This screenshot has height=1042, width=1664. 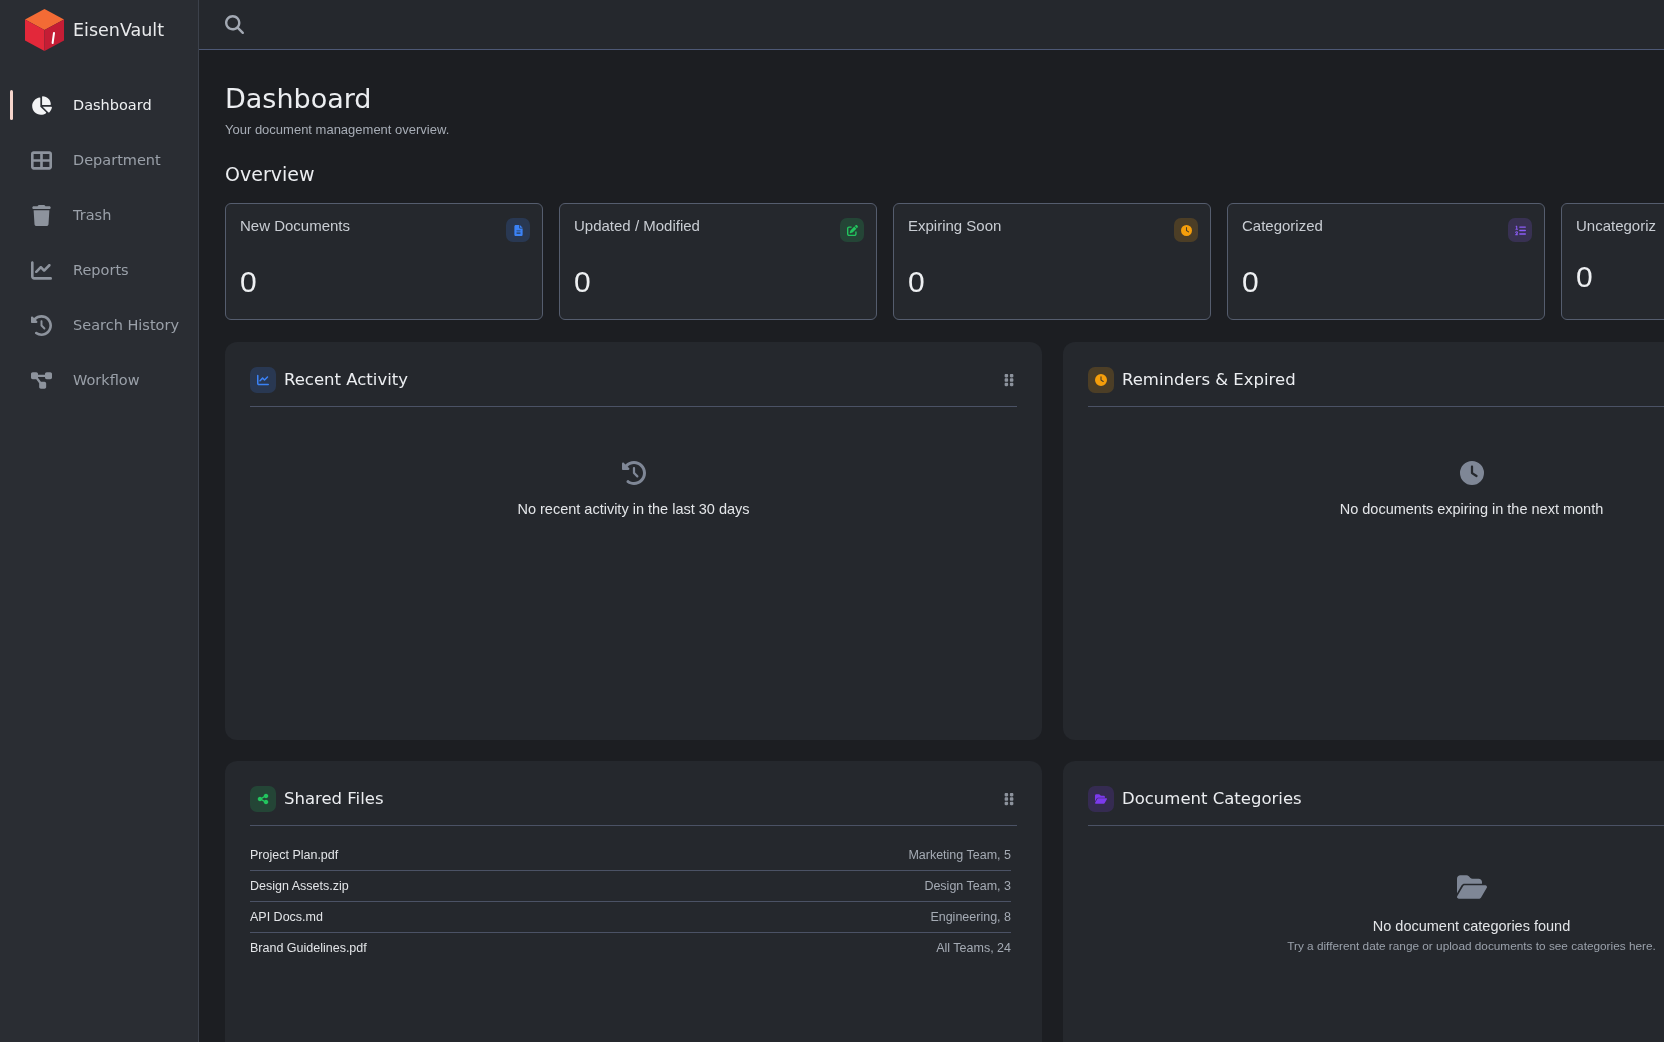 What do you see at coordinates (1471, 509) in the screenshot?
I see `empty-message: No documents expiring in the next month` at bounding box center [1471, 509].